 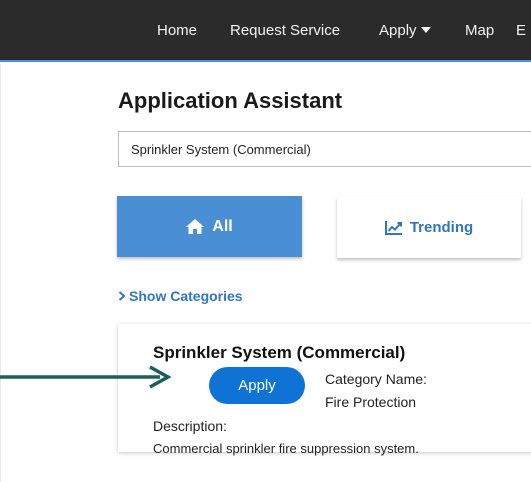 I want to click on chevron-right-icon, so click(x=122, y=296).